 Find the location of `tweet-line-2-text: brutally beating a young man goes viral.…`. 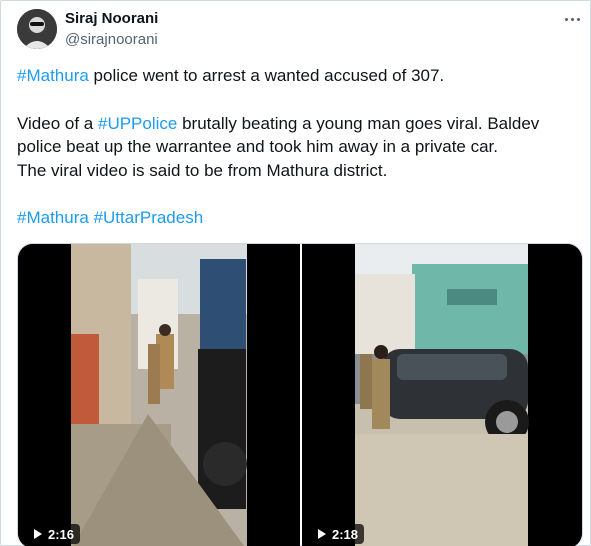

tweet-line-2-text: brutally beating a young man goes viral.… is located at coordinates (358, 123).